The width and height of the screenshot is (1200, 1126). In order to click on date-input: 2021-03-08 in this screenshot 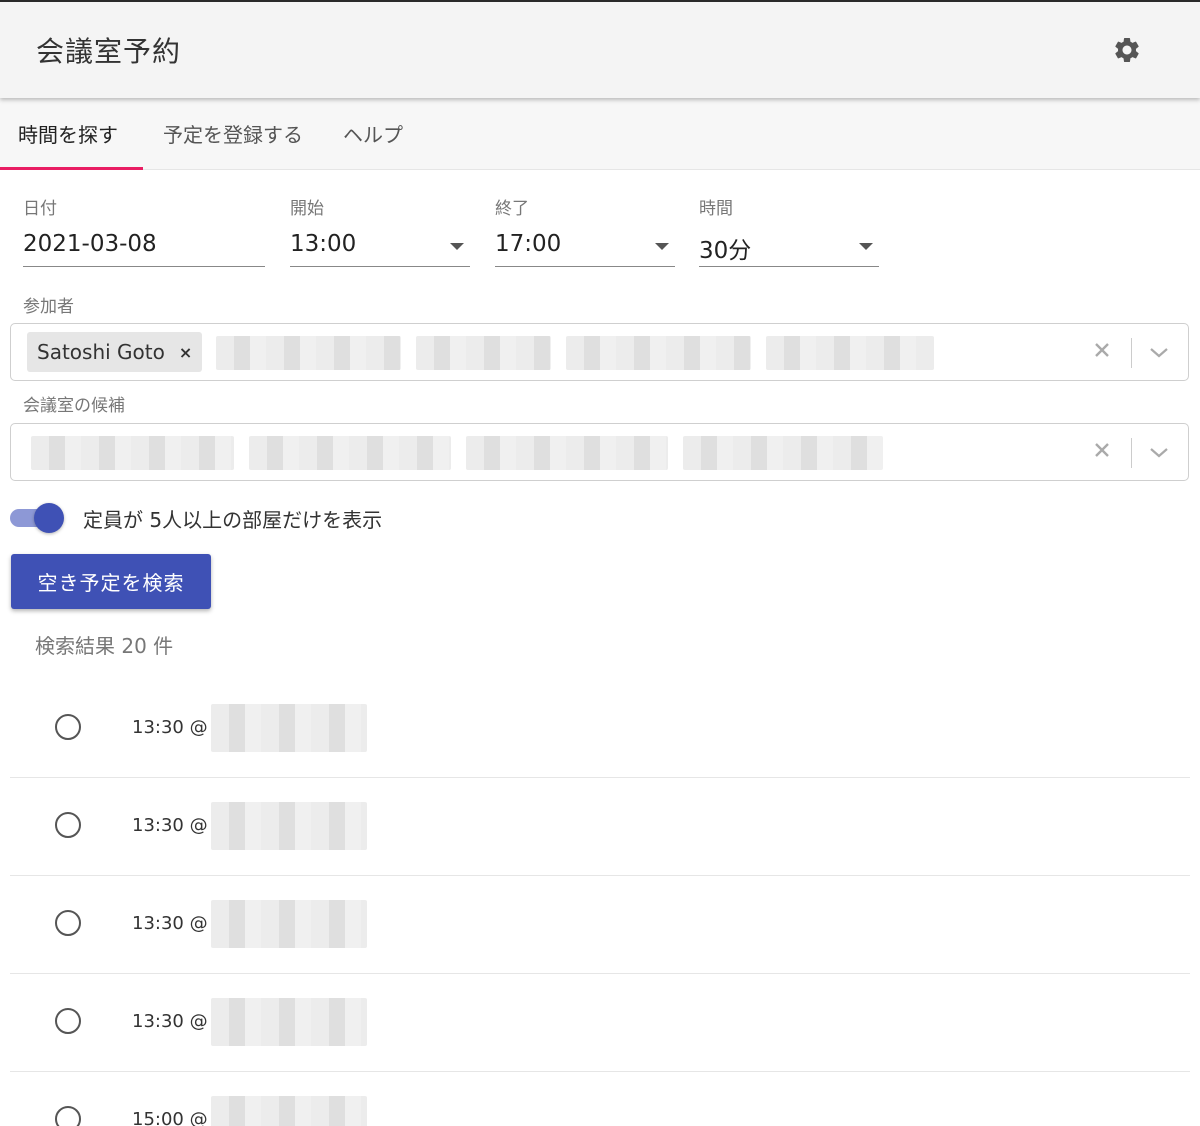, I will do `click(144, 249)`.